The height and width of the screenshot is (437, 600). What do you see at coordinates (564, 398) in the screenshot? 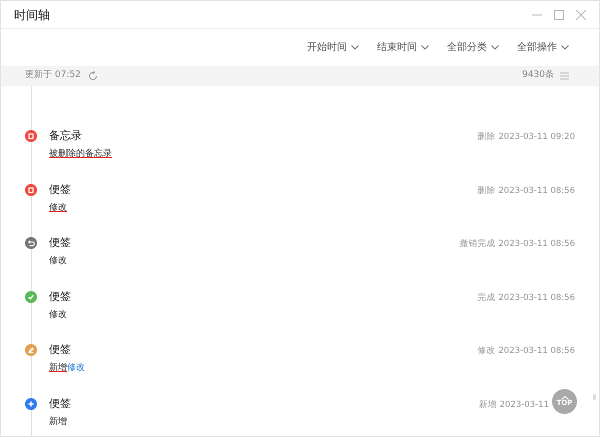
I see `chevron-up-icon` at bounding box center [564, 398].